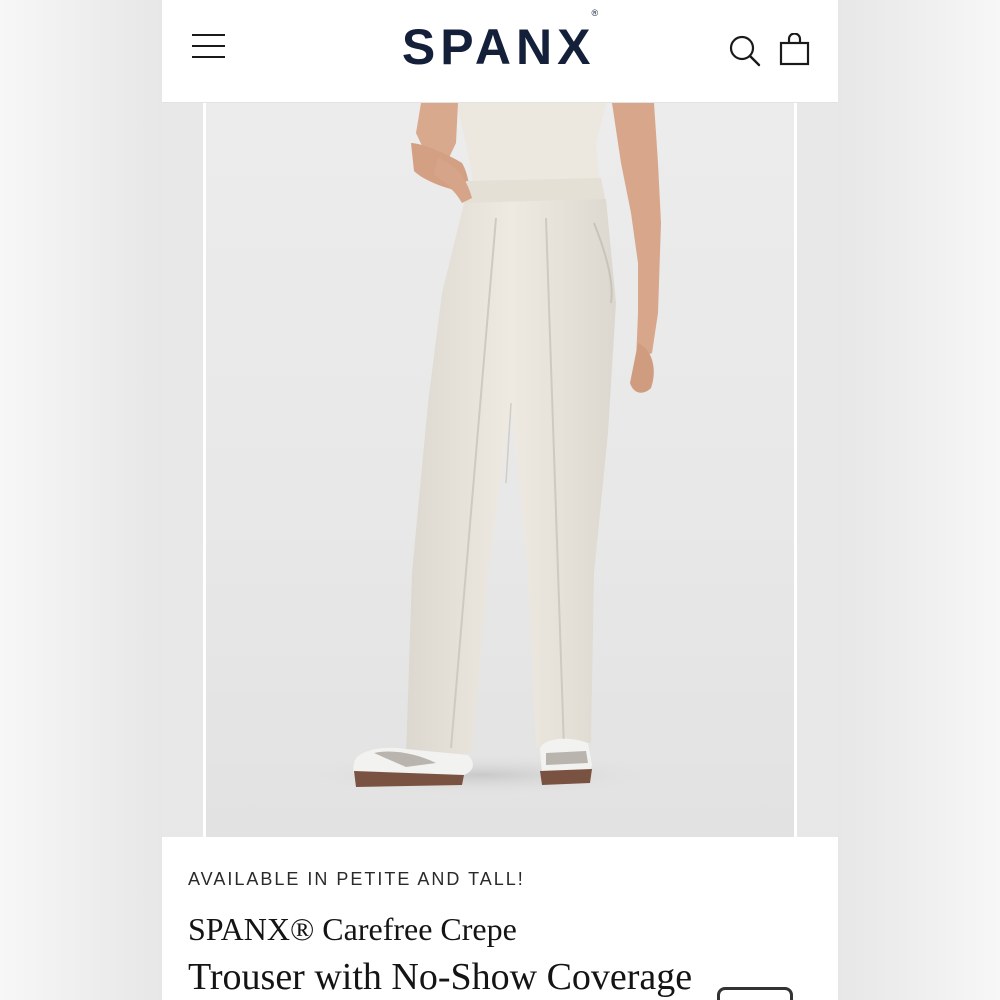  Describe the element at coordinates (498, 47) in the screenshot. I see `brand-name: SPANX` at that location.